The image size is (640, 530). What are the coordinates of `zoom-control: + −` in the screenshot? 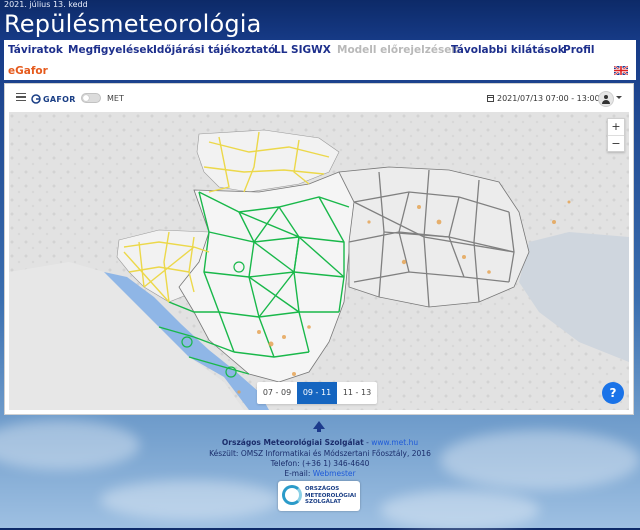 It's located at (616, 135).